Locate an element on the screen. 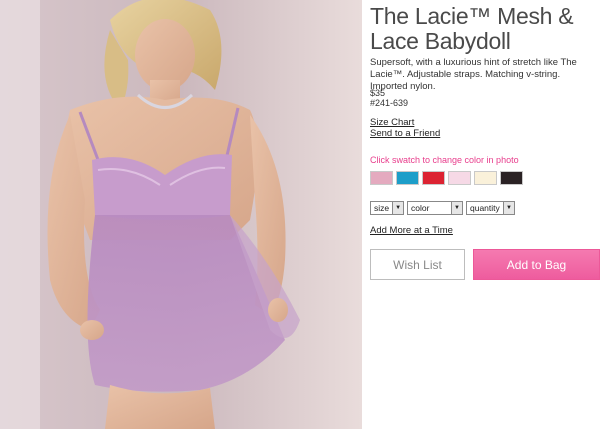  product-title: The Lacie™ Mesh & Lace Babydoll is located at coordinates (472, 28).